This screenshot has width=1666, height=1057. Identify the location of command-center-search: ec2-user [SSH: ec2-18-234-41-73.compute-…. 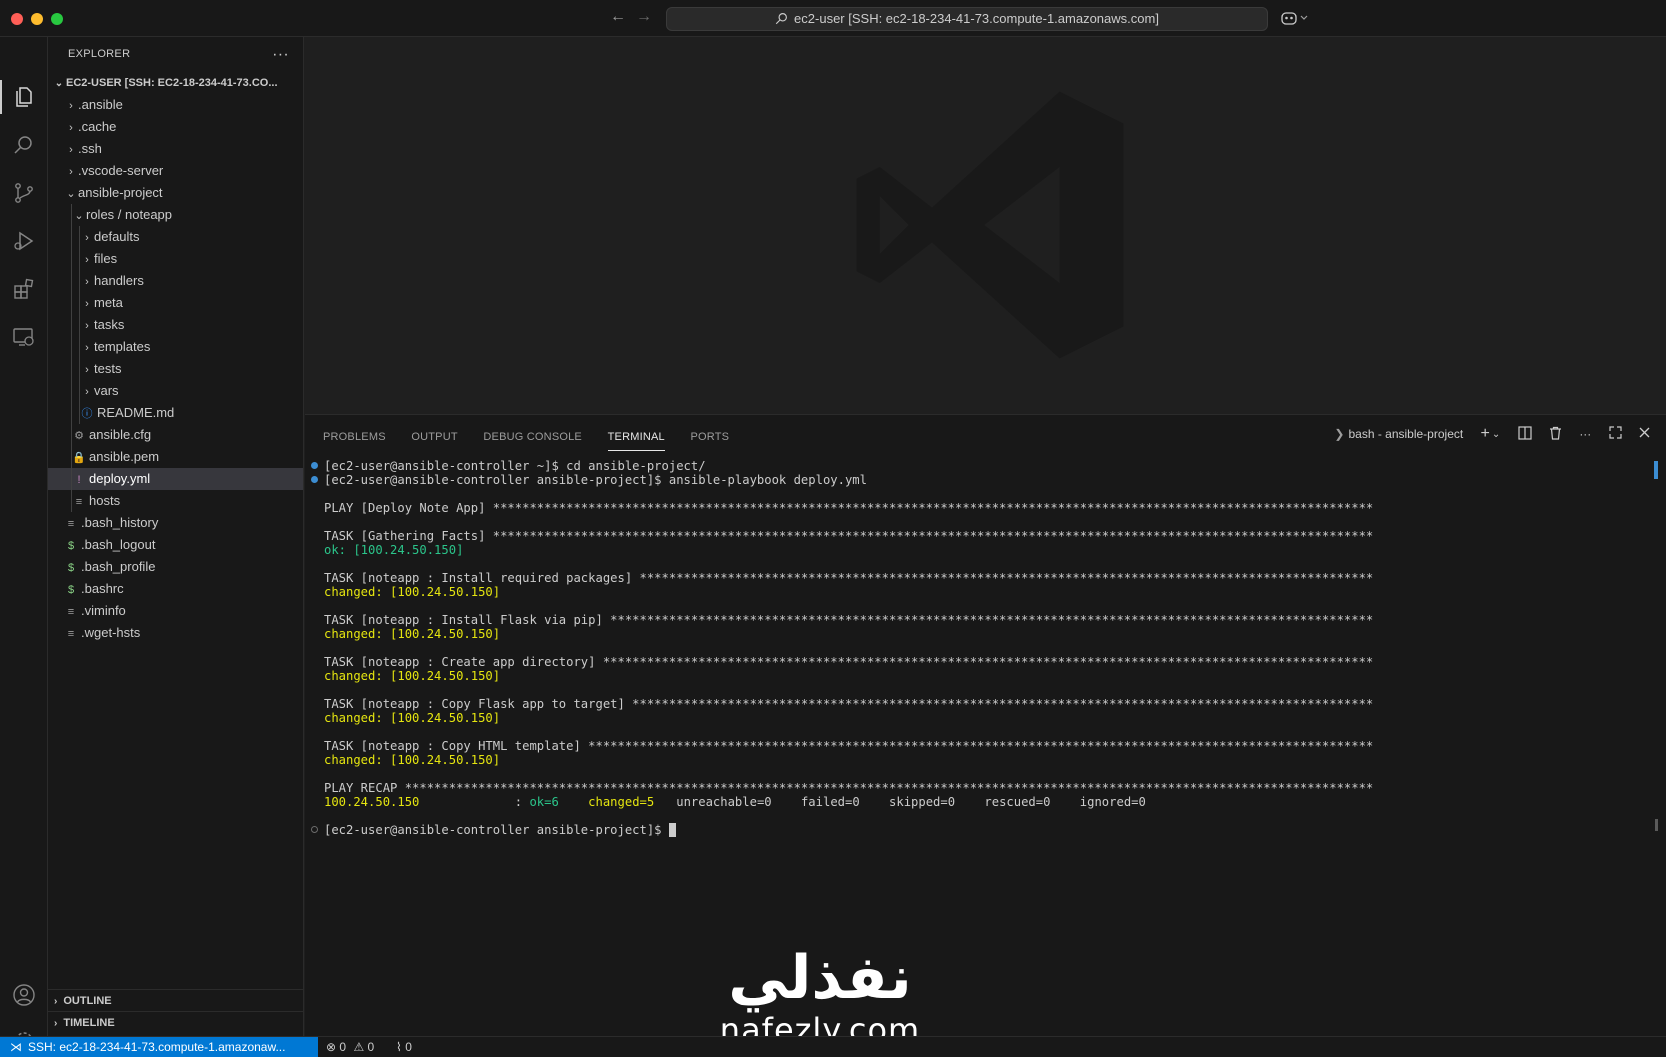
(967, 19).